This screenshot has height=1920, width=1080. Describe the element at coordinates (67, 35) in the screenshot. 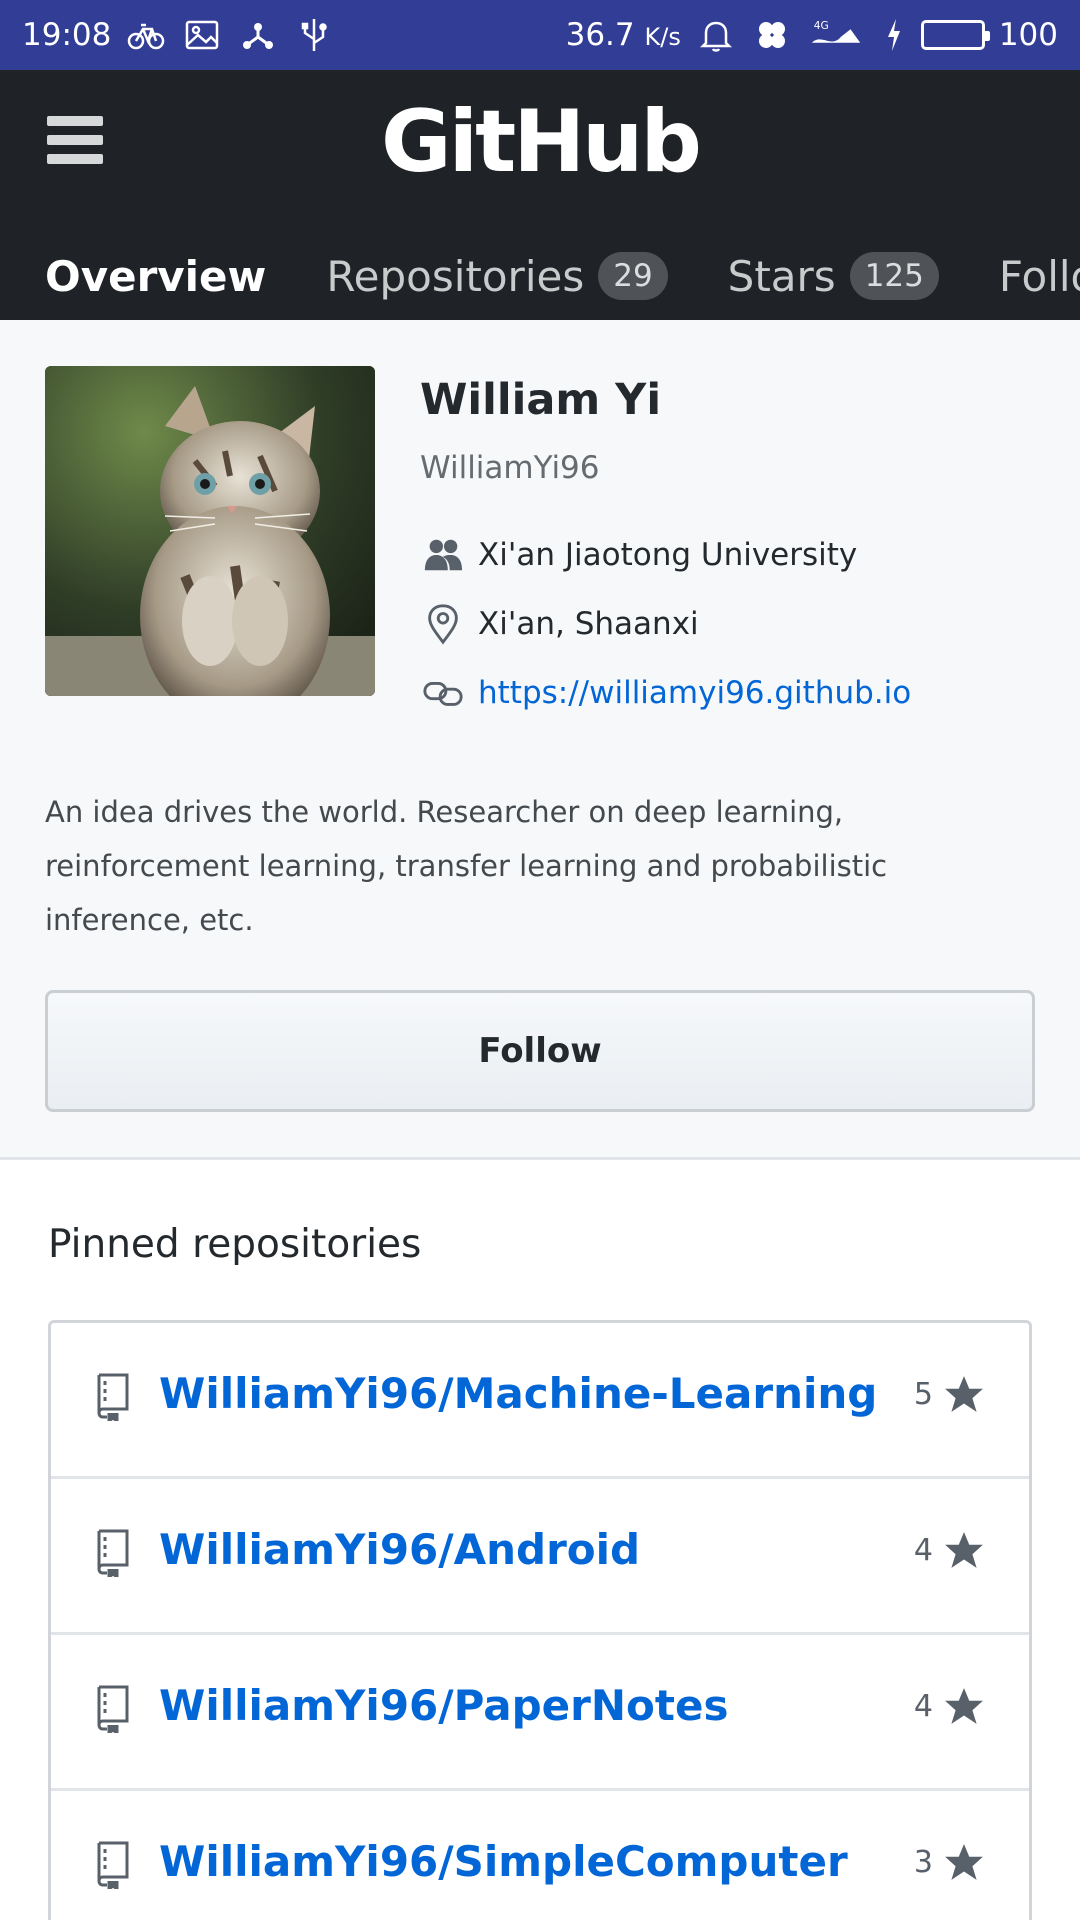

I see `status-time: 19:08` at that location.